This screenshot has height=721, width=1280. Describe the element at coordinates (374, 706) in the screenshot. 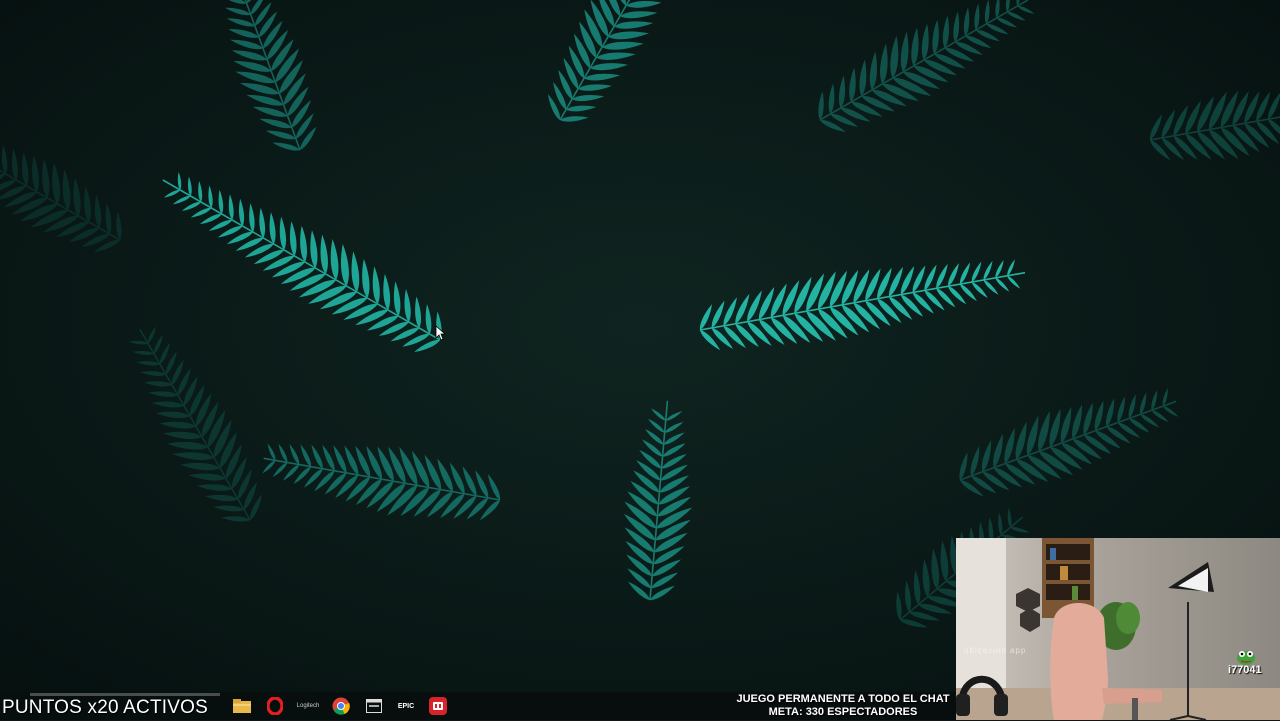

I see `app-window-icon` at that location.